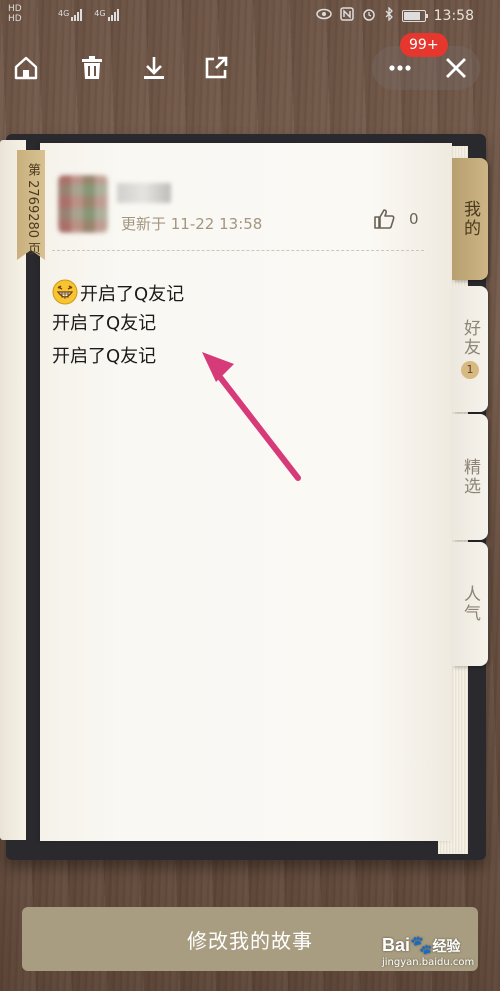 The image size is (500, 991). I want to click on header-divider, so click(238, 250).